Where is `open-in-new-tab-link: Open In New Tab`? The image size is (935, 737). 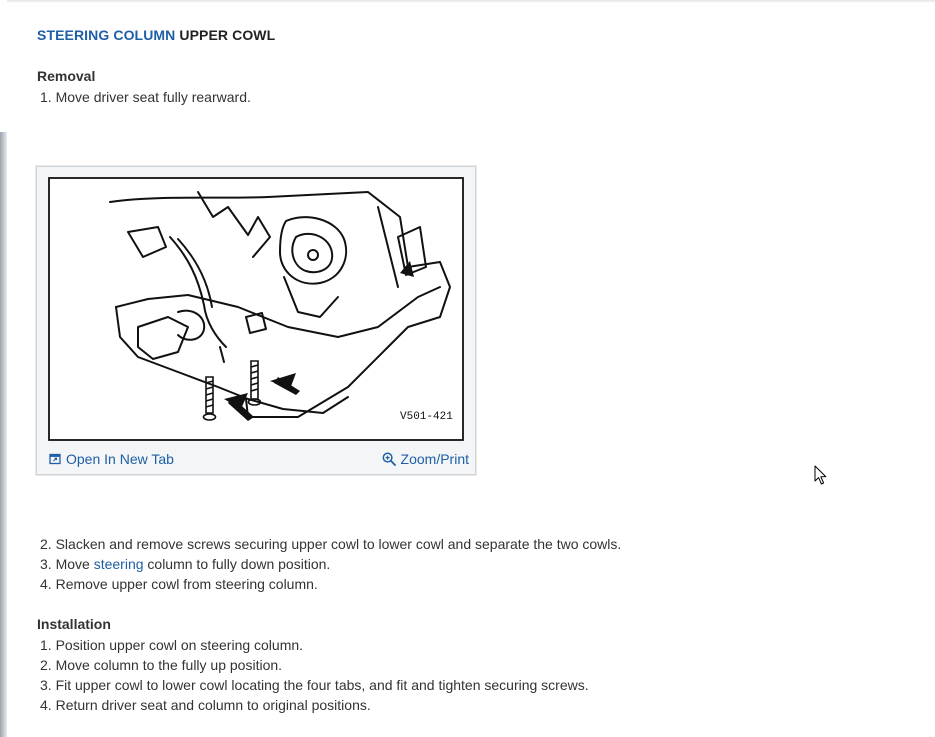 open-in-new-tab-link: Open In New Tab is located at coordinates (111, 459).